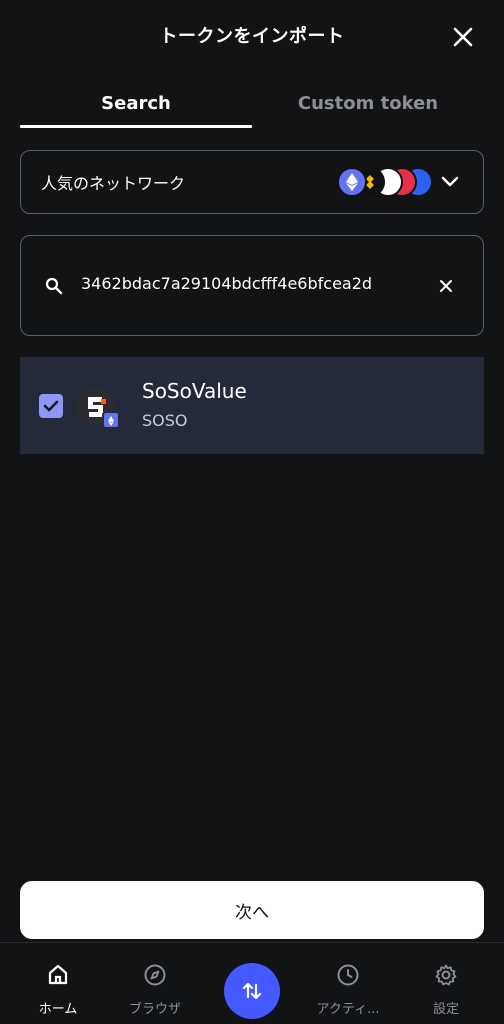  I want to click on tab-bar: Search Custom token, so click(252, 104).